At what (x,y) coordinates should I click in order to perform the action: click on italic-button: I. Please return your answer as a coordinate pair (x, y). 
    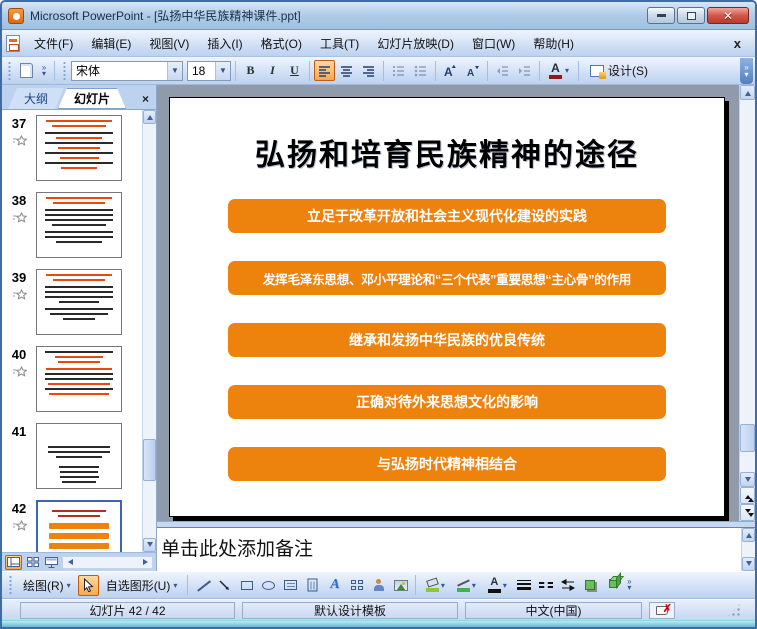
    Looking at the image, I should click on (272, 70).